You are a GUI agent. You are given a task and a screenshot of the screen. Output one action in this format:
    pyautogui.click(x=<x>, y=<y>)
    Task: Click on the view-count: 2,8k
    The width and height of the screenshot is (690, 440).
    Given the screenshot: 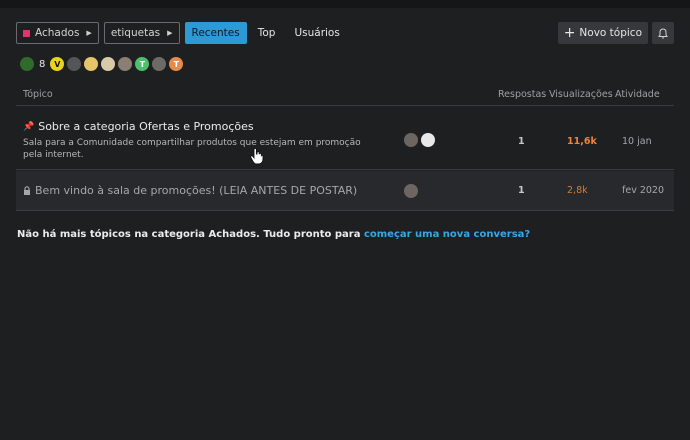 What is the action you would take?
    pyautogui.click(x=577, y=190)
    